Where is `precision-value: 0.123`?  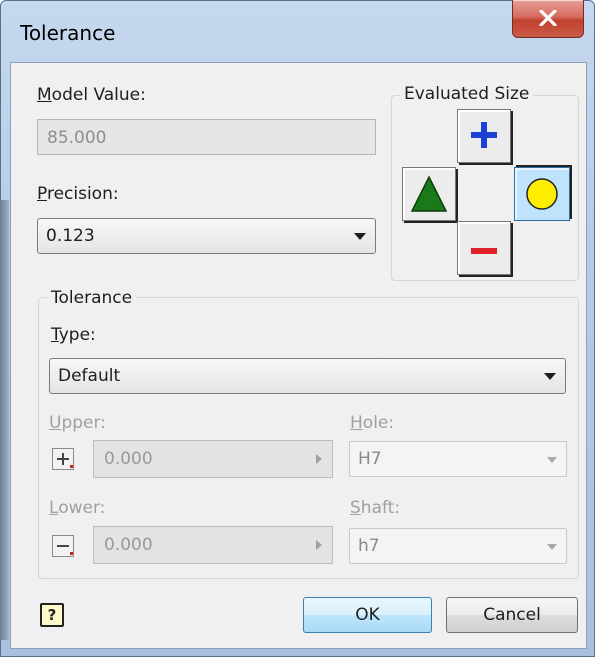
precision-value: 0.123 is located at coordinates (70, 236).